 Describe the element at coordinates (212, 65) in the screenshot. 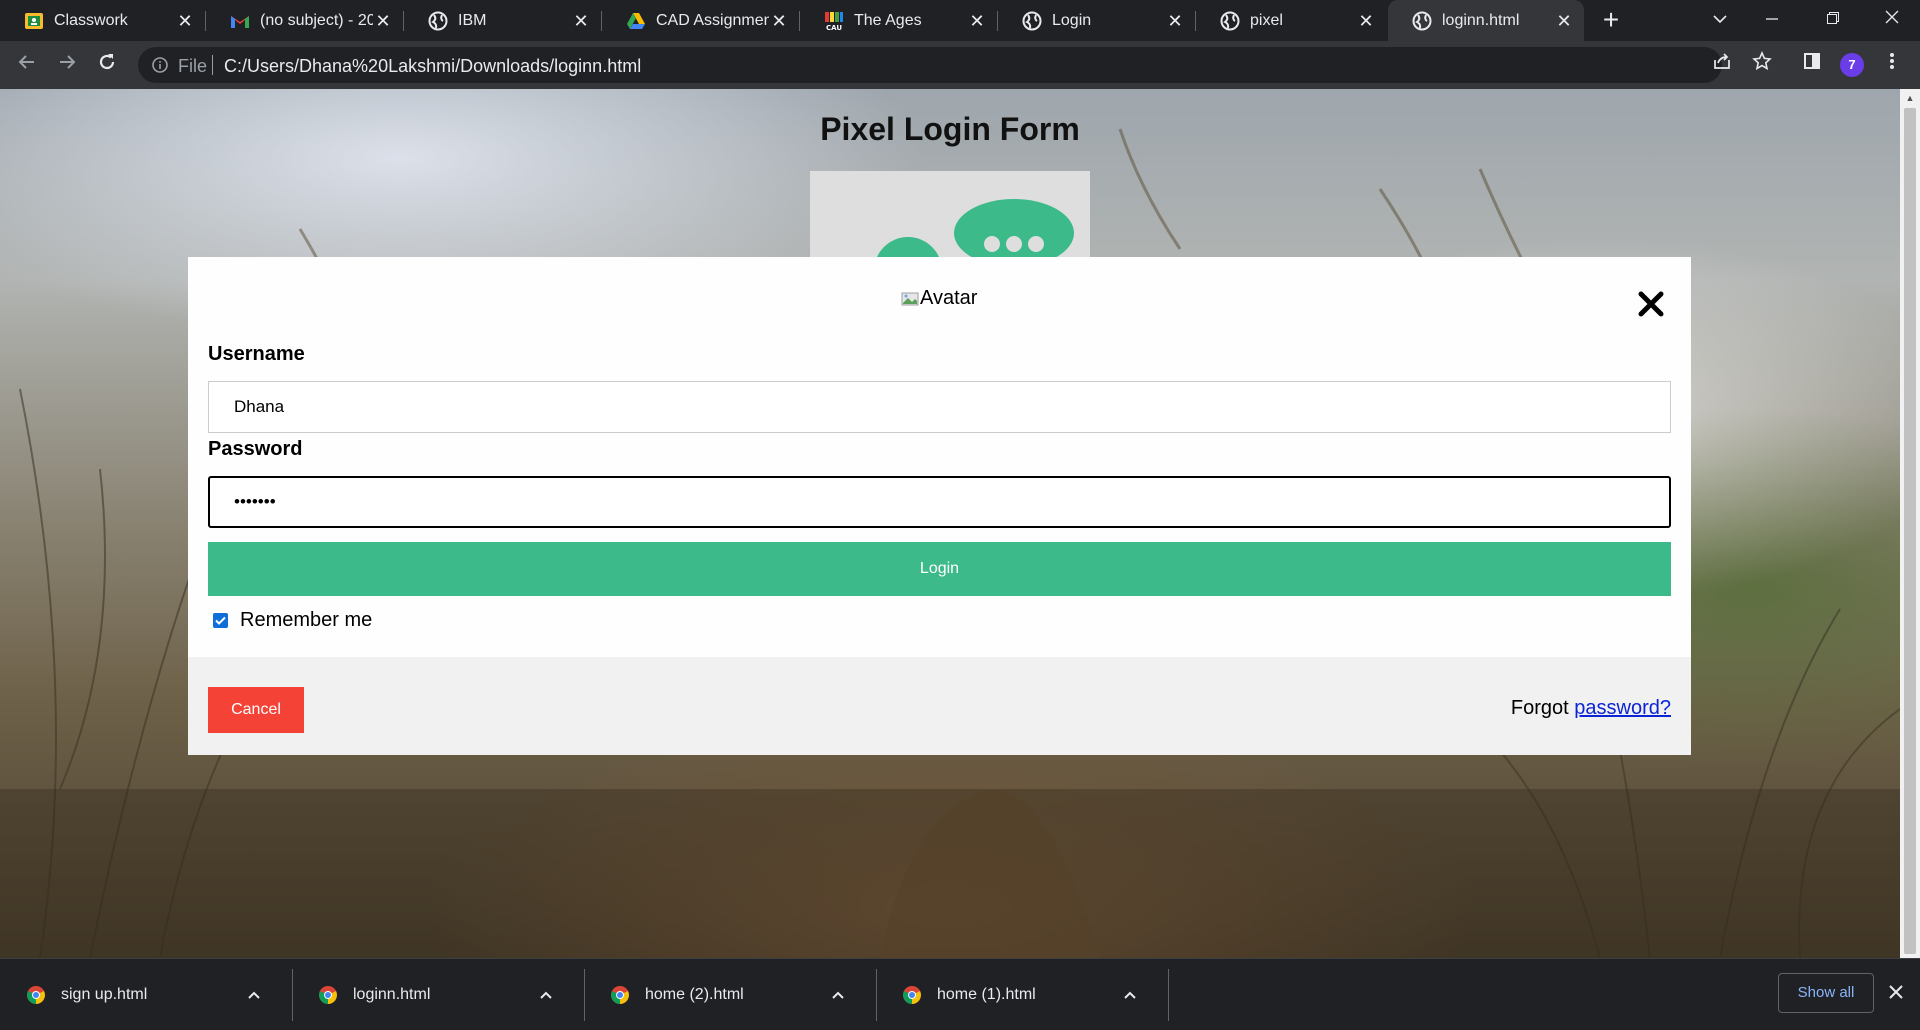

I see `url-divider` at that location.